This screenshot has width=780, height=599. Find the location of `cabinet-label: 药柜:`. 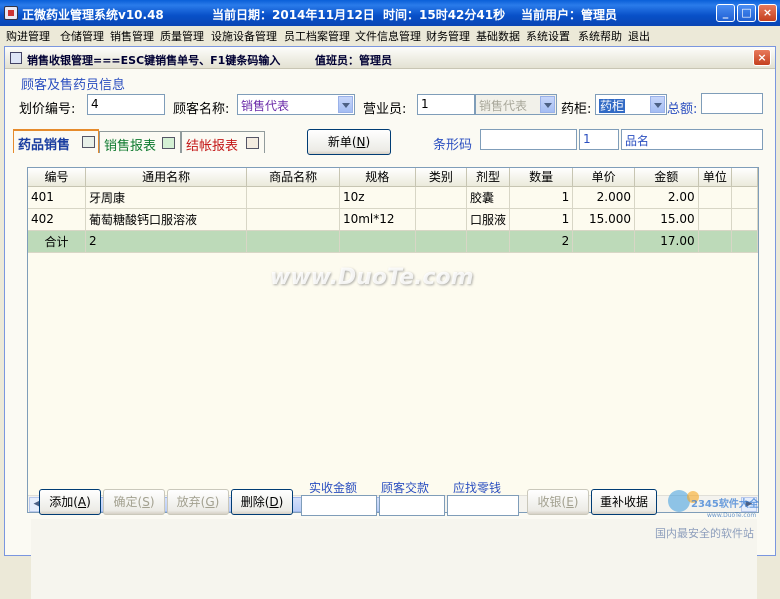

cabinet-label: 药柜: is located at coordinates (576, 109).